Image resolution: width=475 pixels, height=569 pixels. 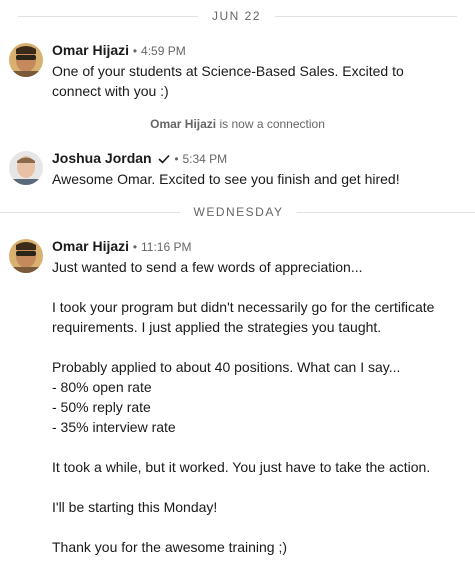 What do you see at coordinates (26, 168) in the screenshot?
I see `avatar-joshua-jordan` at bounding box center [26, 168].